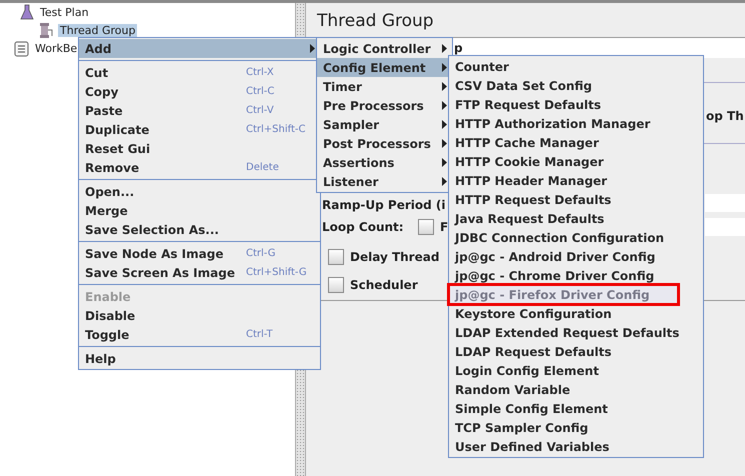  What do you see at coordinates (576, 142) in the screenshot?
I see `menu-item: HTTP Cache Manager` at bounding box center [576, 142].